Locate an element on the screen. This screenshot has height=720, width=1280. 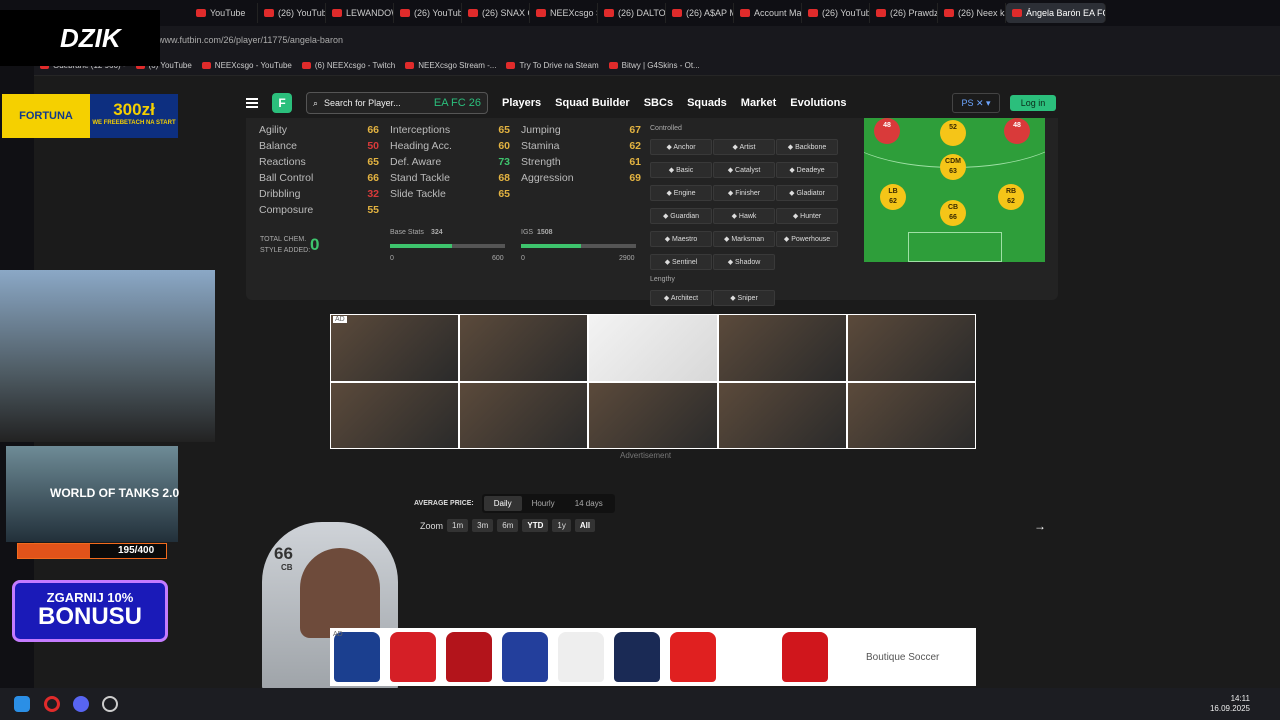
playstyle-maestro: ◆ Maestro is located at coordinates (681, 239).